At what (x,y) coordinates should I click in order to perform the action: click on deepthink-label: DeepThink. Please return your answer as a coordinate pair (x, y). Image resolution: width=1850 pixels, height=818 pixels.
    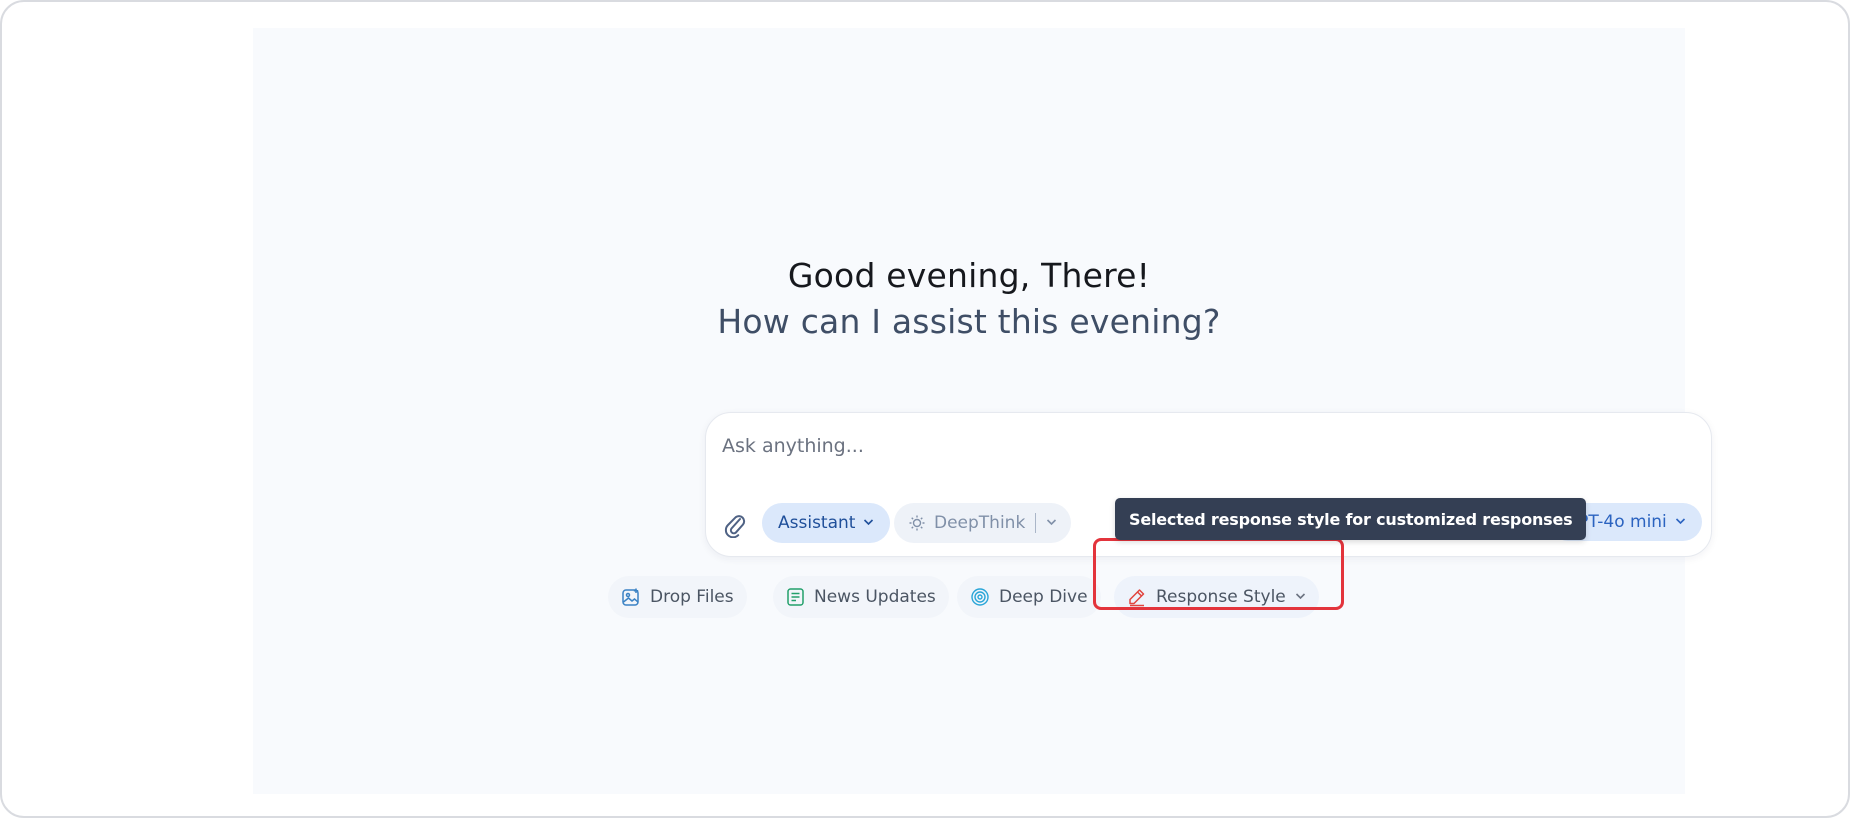
    Looking at the image, I should click on (980, 523).